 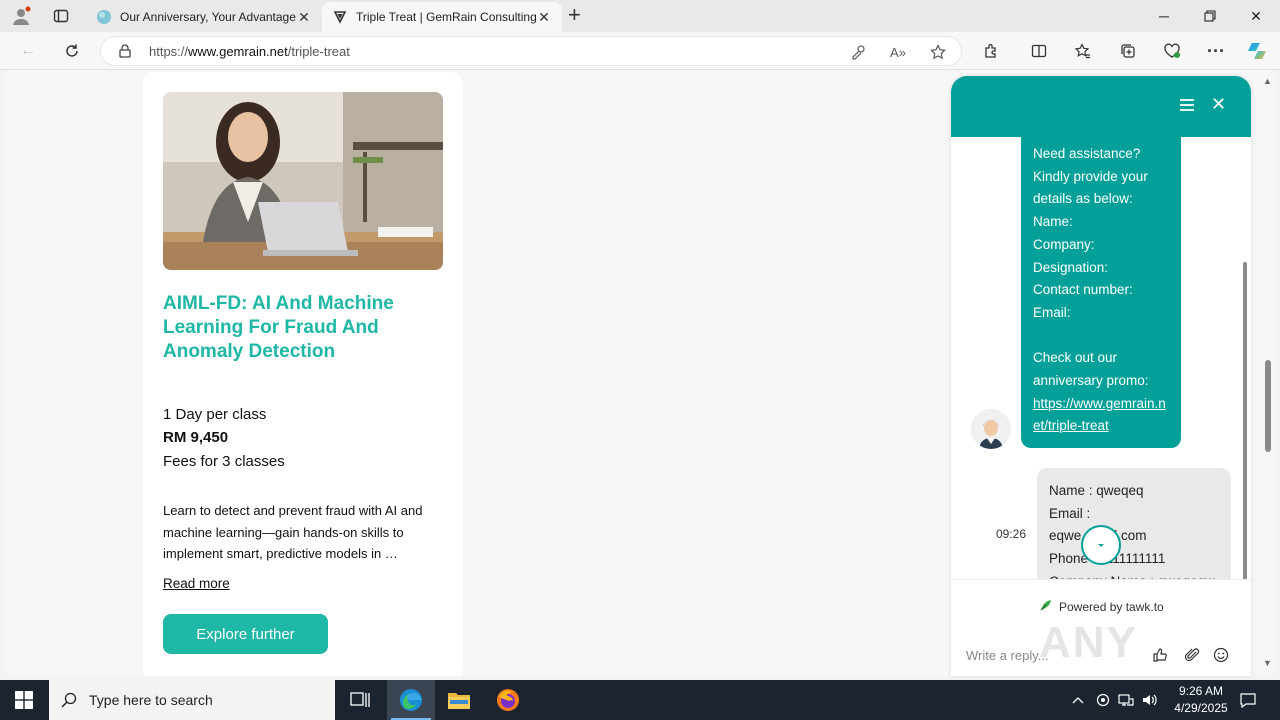 What do you see at coordinates (1071, 267) in the screenshot?
I see `message-line: Designation:` at bounding box center [1071, 267].